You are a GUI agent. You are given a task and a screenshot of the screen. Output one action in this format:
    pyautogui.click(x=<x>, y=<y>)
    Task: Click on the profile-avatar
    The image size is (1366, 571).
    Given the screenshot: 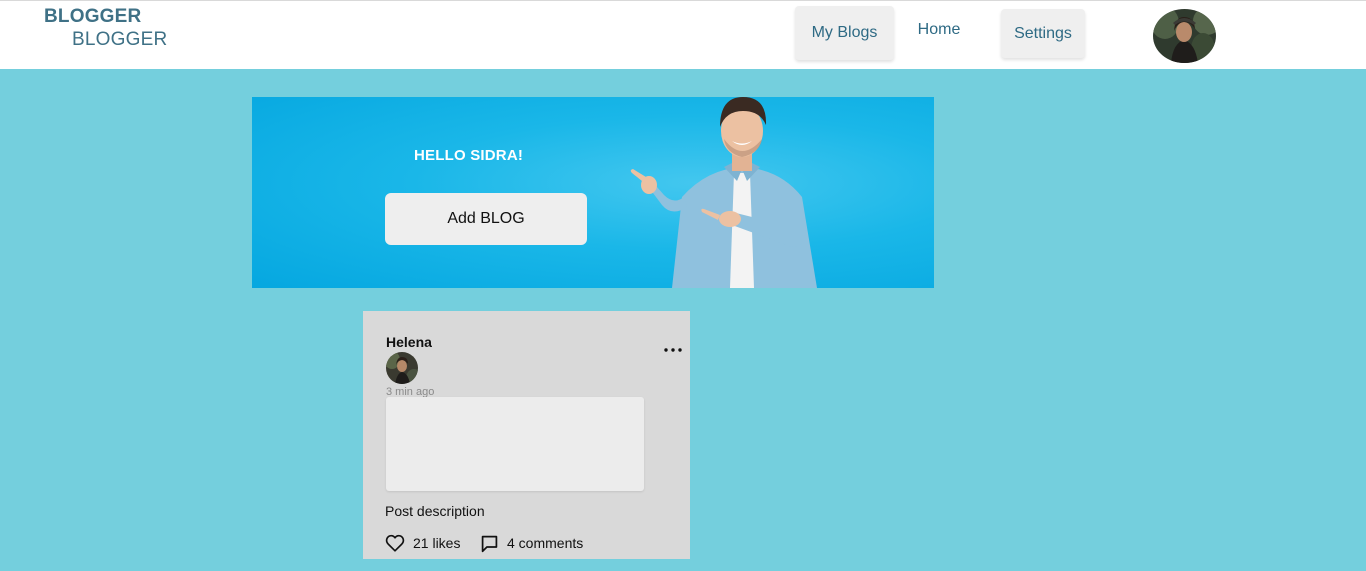 What is the action you would take?
    pyautogui.click(x=1184, y=36)
    